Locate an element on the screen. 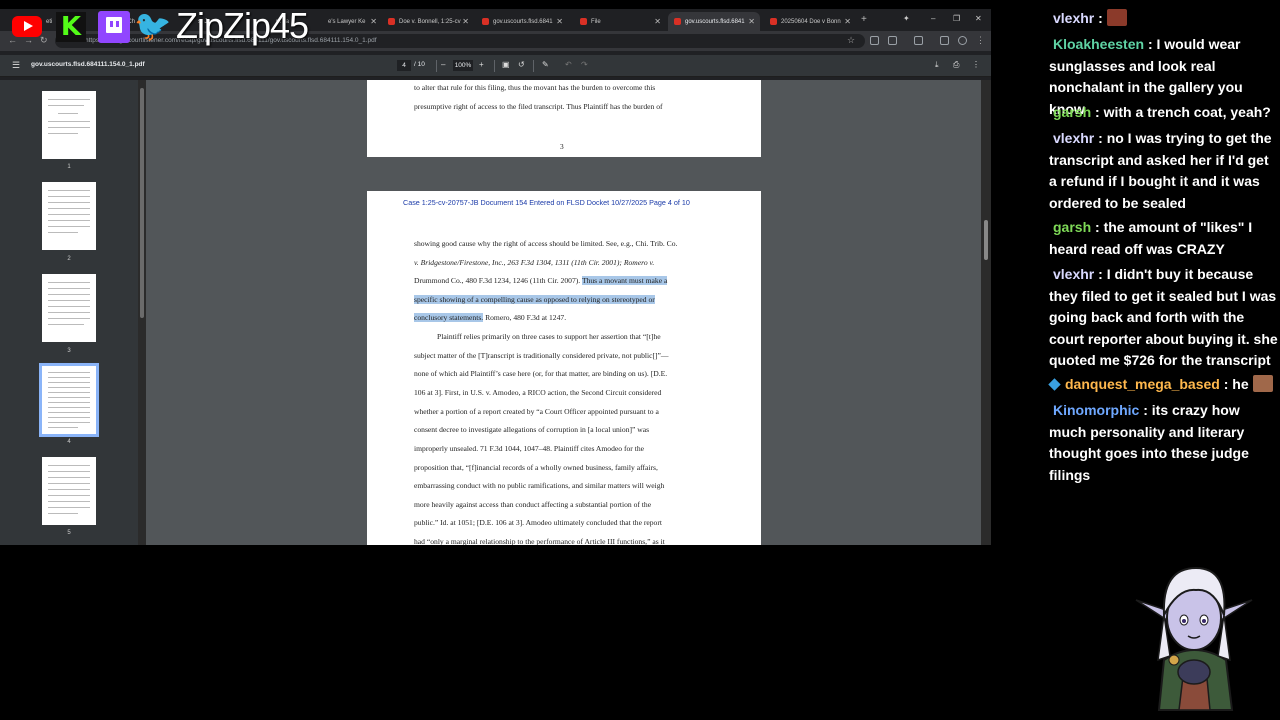 The image size is (1280, 720). annotate-icon: ✎ is located at coordinates (545, 64).